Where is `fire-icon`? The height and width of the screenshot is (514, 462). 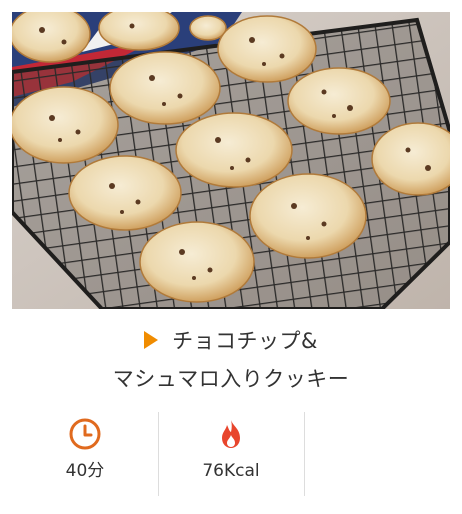 fire-icon is located at coordinates (231, 434).